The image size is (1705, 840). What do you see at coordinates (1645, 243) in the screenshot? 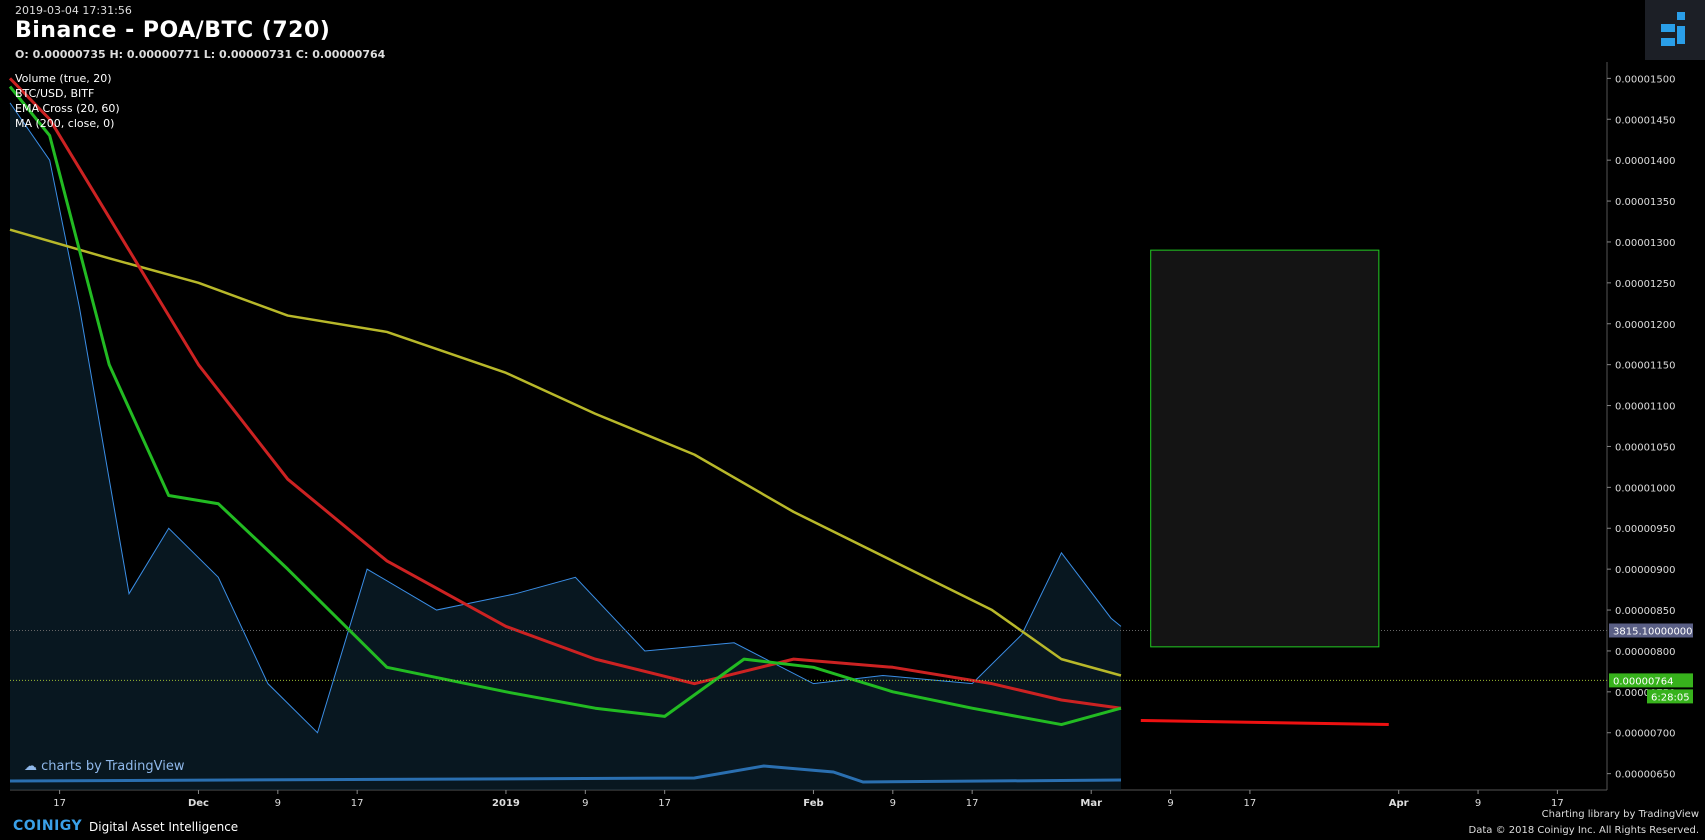
I see `price-tick-label: 0.00001300` at bounding box center [1645, 243].